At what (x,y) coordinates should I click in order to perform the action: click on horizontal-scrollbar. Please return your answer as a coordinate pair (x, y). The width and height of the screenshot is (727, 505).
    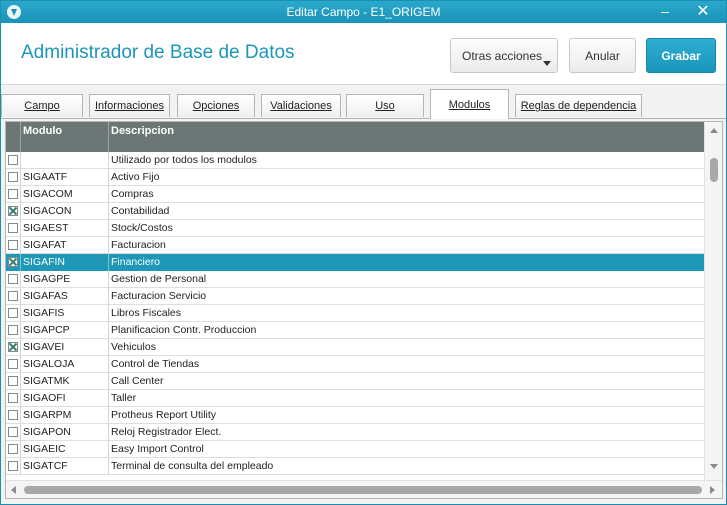
    Looking at the image, I should click on (364, 489).